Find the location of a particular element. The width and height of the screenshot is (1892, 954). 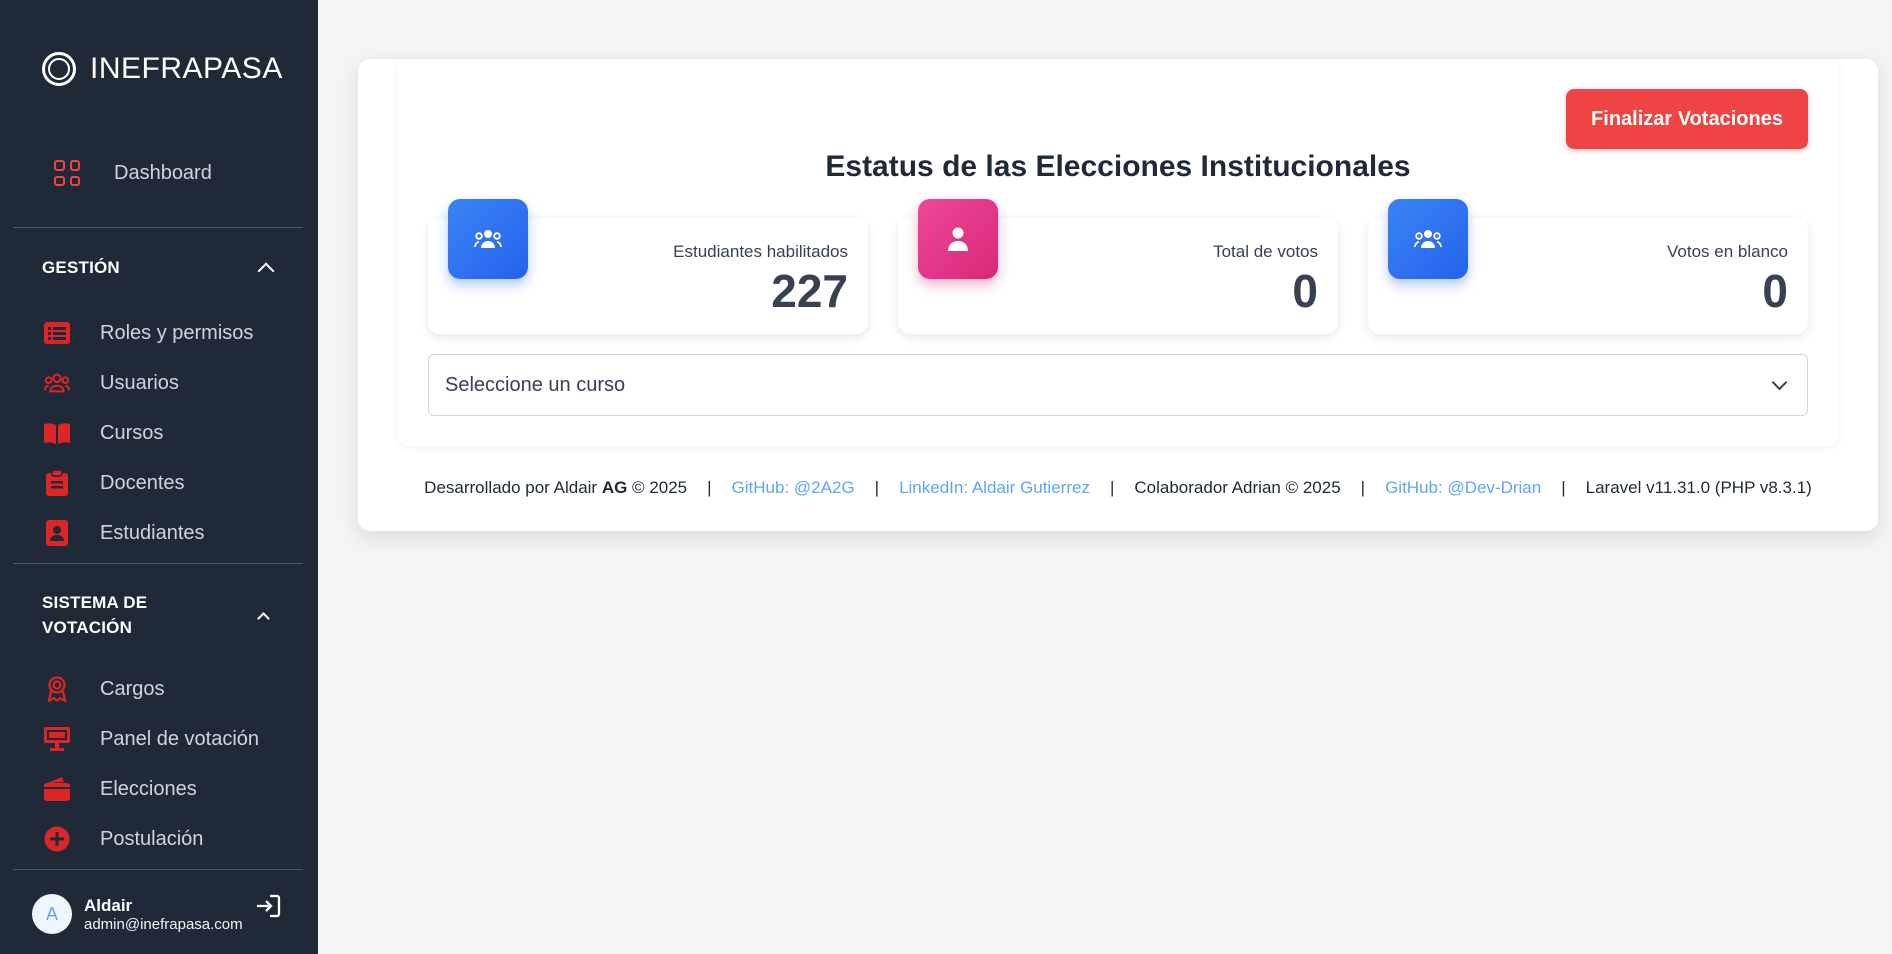

clipboard-user-icon is located at coordinates (57, 483).